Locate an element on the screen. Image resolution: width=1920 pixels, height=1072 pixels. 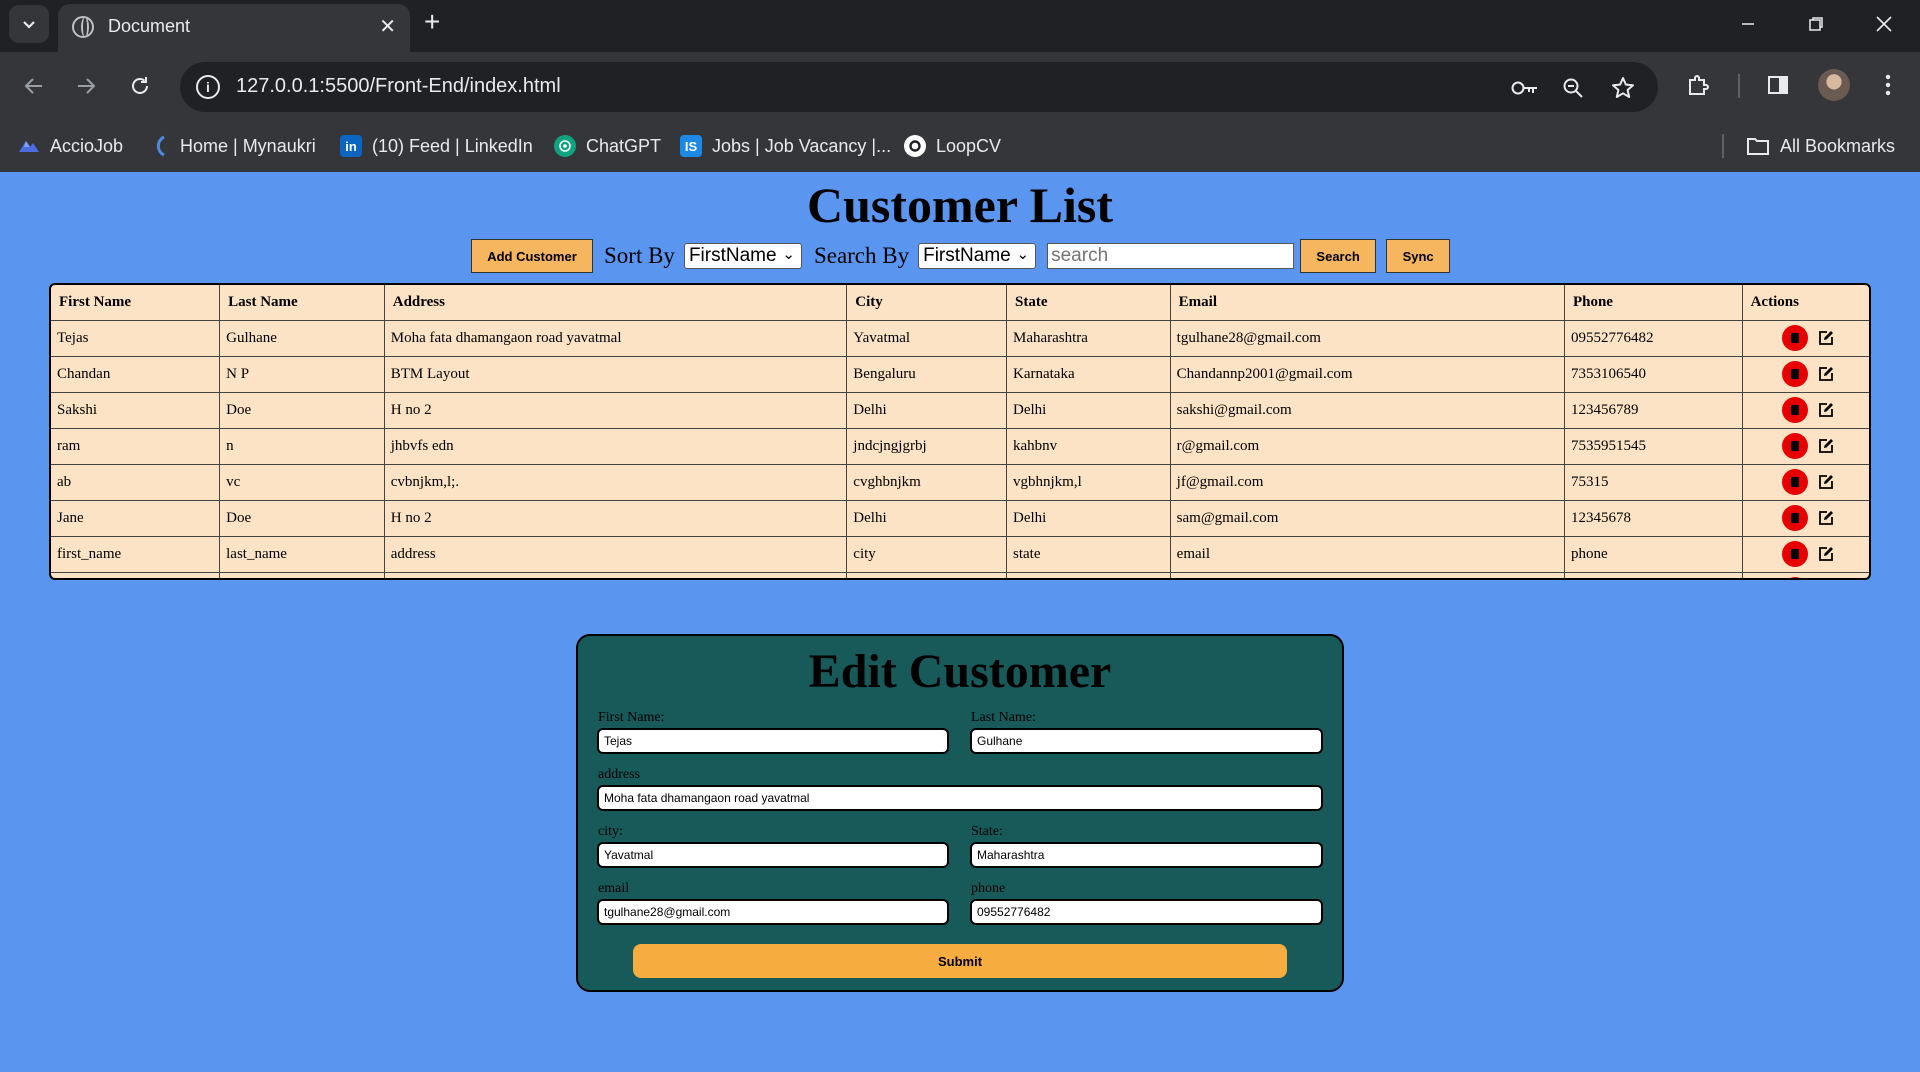
phone-field: 09552776482 is located at coordinates (1146, 912).